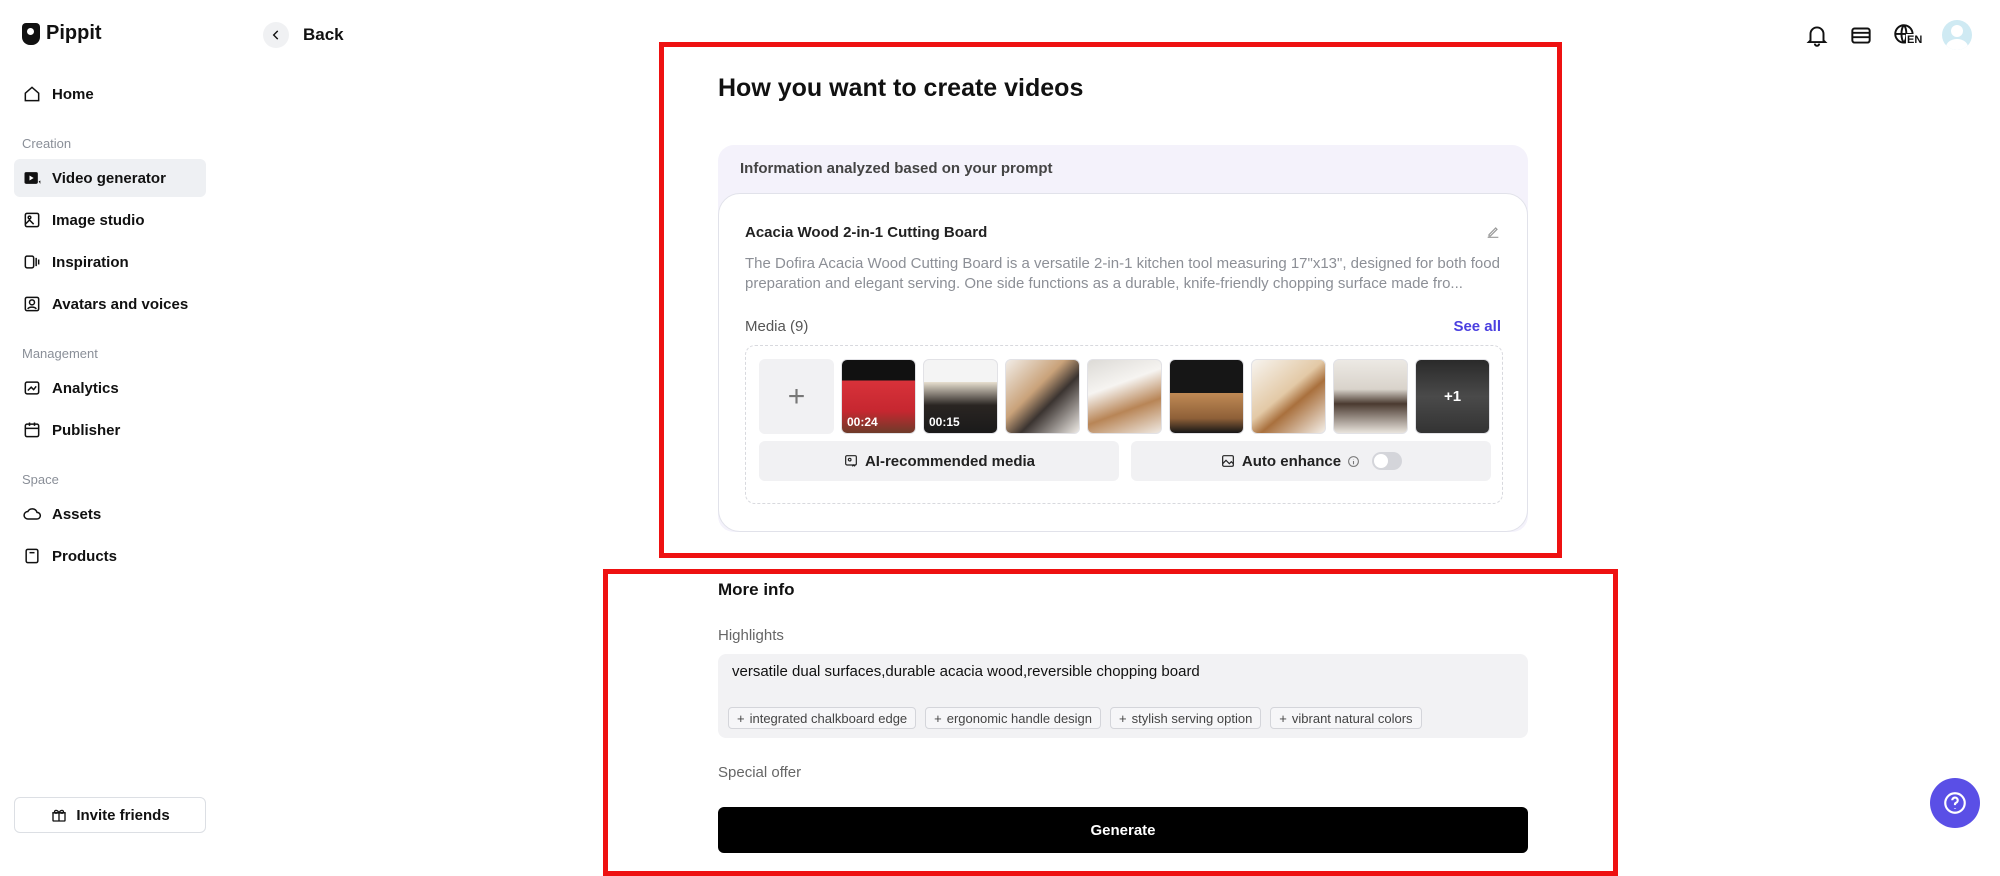 Image resolution: width=2000 pixels, height=876 pixels. I want to click on sidebar-item-label: Analytics, so click(85, 388).